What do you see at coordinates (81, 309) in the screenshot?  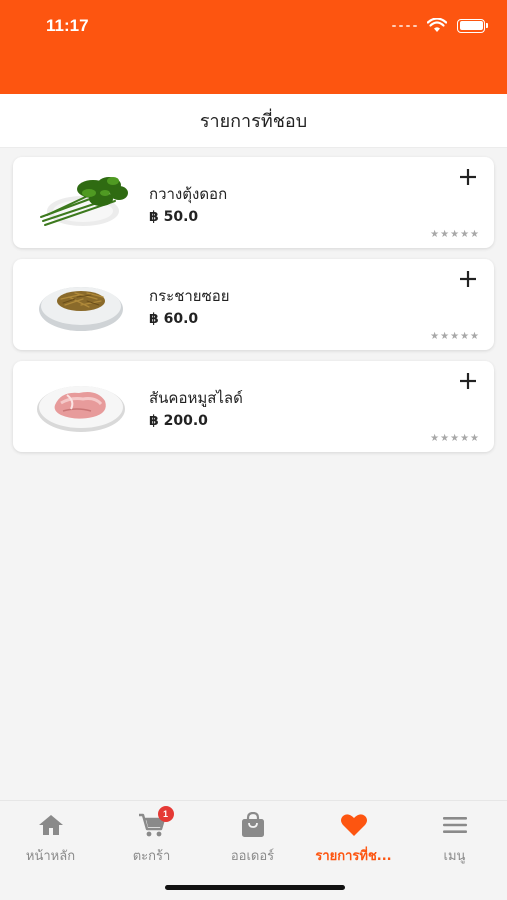 I see `shredded-root-image` at bounding box center [81, 309].